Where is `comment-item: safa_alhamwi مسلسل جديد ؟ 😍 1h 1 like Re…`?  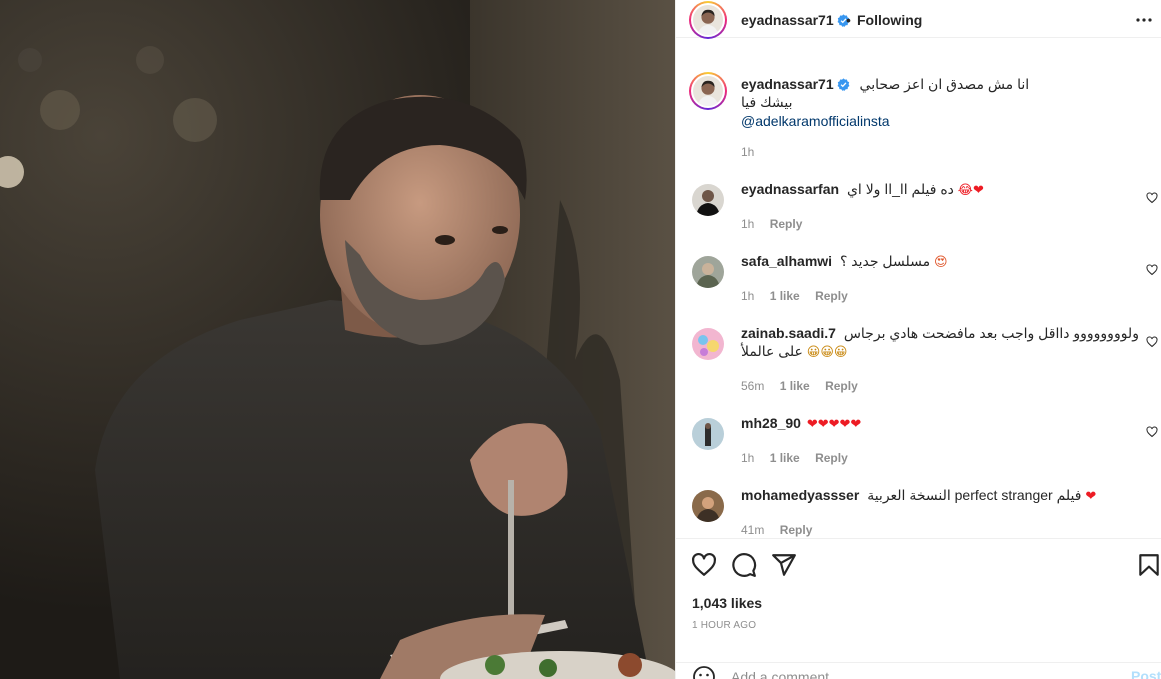
comment-item: safa_alhamwi مسلسل جديد ؟ 😍 1h 1 like Re… is located at coordinates (918, 282).